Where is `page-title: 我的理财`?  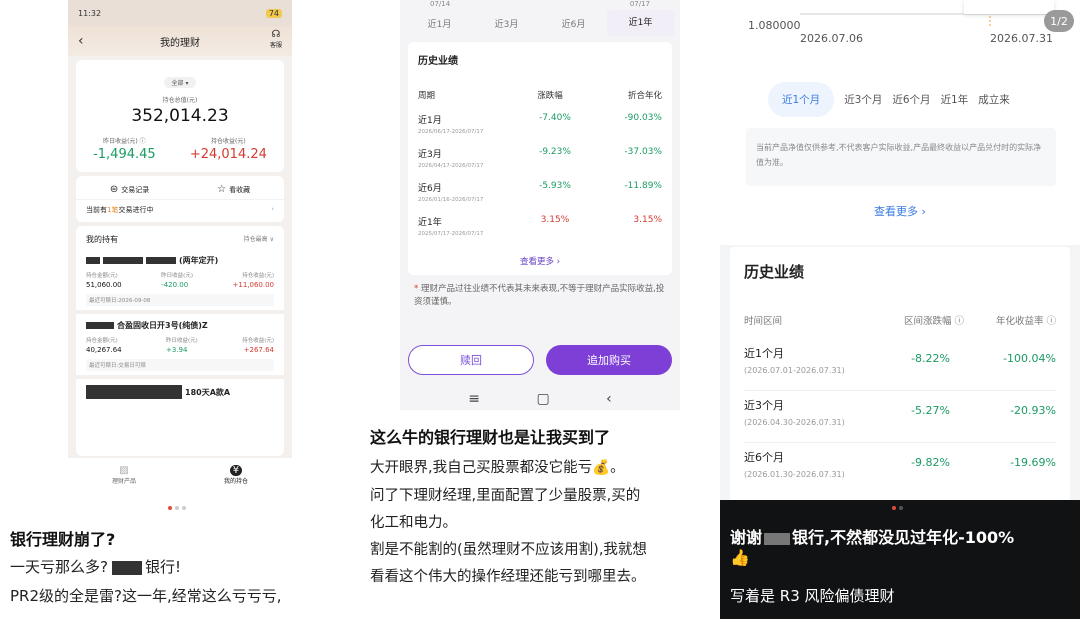 page-title: 我的理财 is located at coordinates (180, 43).